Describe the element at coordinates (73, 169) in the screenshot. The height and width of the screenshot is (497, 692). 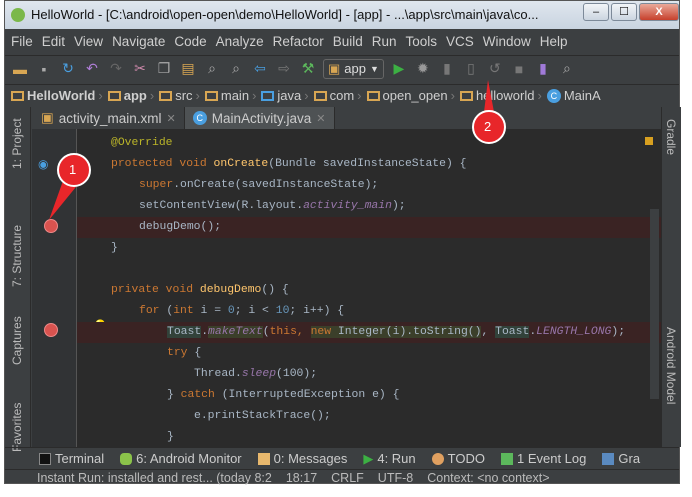
I see `callout-1-label: 1` at that location.